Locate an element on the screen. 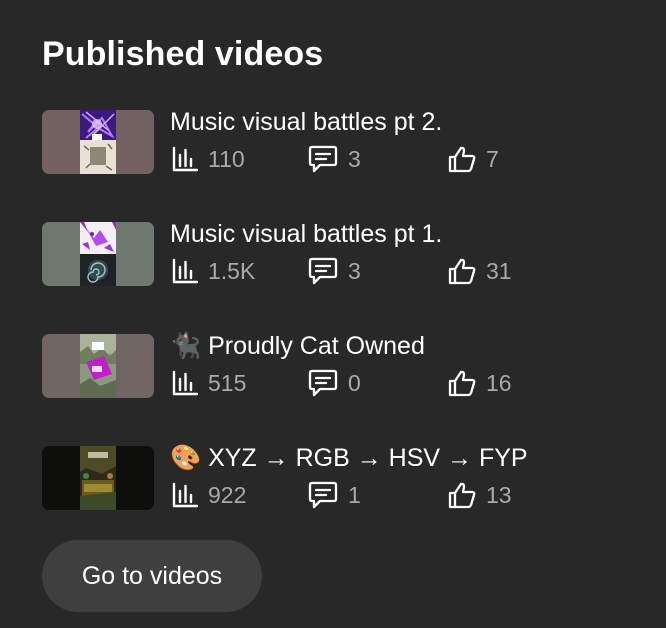 The width and height of the screenshot is (666, 628). views-count: 110 is located at coordinates (226, 159).